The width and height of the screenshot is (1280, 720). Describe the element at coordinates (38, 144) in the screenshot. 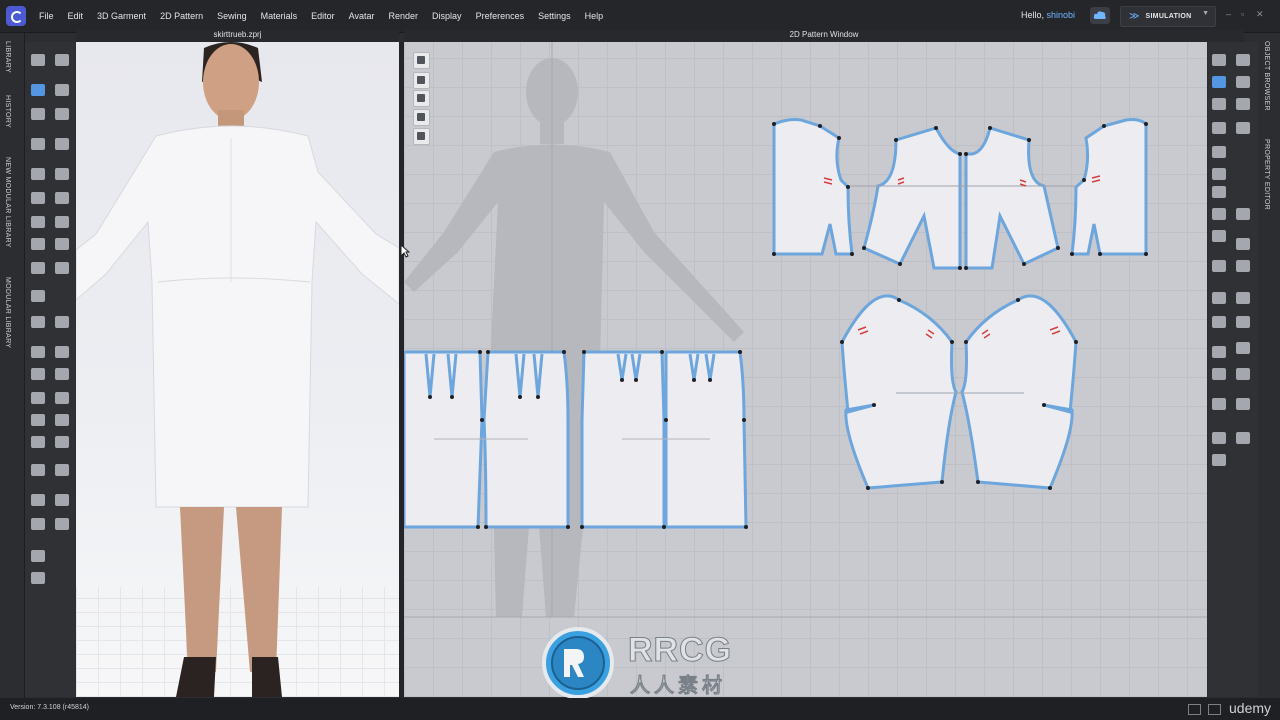

I see `garment-fit-icon` at that location.